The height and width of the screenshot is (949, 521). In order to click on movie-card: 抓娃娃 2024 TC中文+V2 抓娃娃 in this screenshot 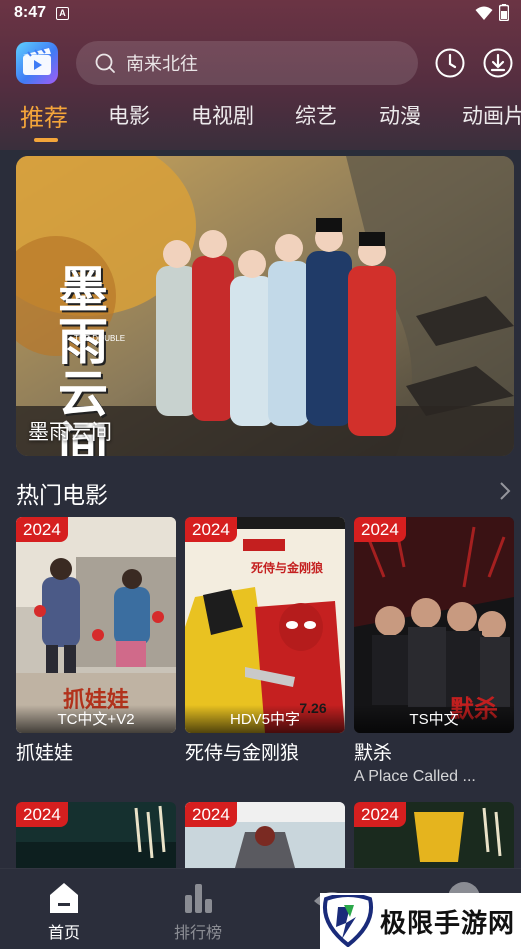, I will do `click(96, 641)`.